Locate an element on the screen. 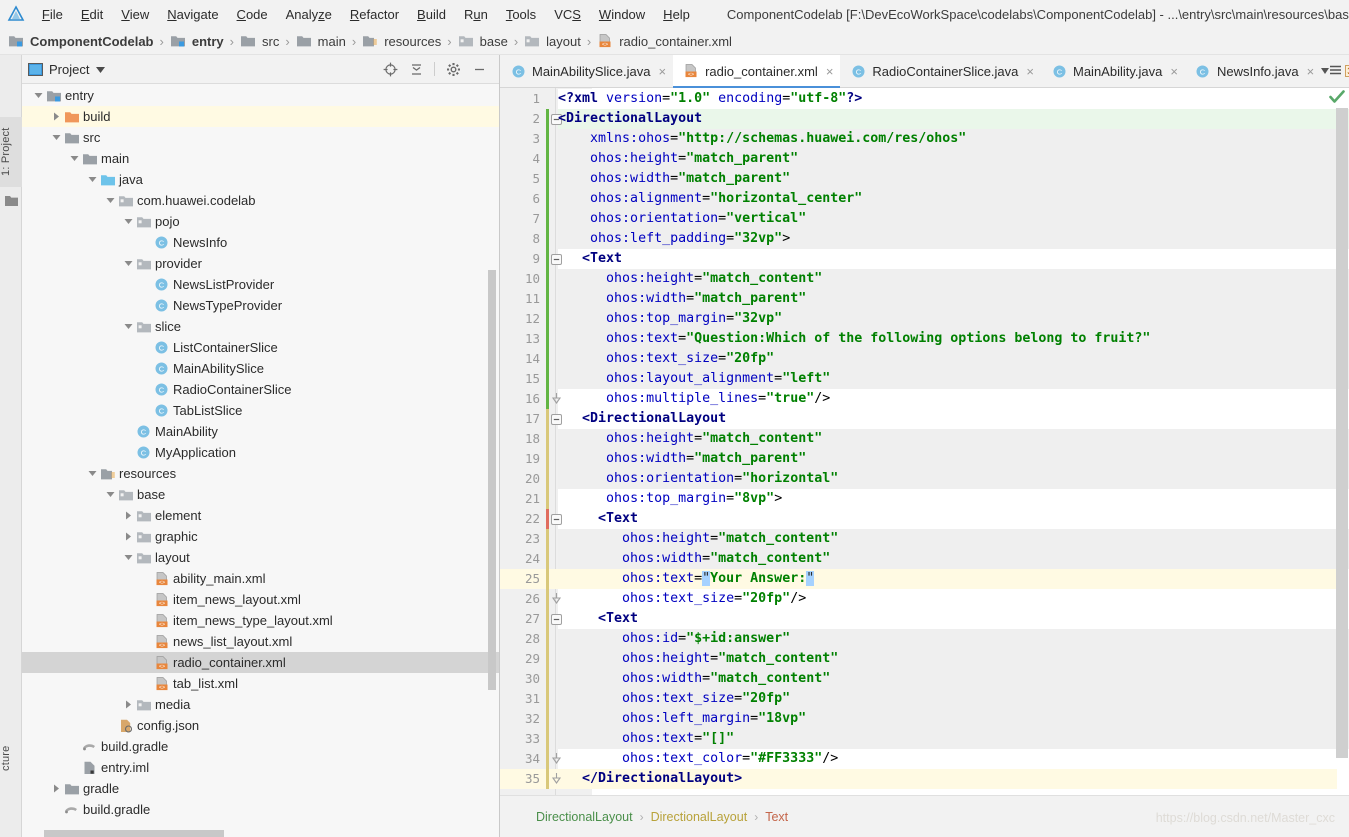 This screenshot has width=1349, height=837. code-line: ohos:text_color="#FF3333"/> is located at coordinates (924, 759).